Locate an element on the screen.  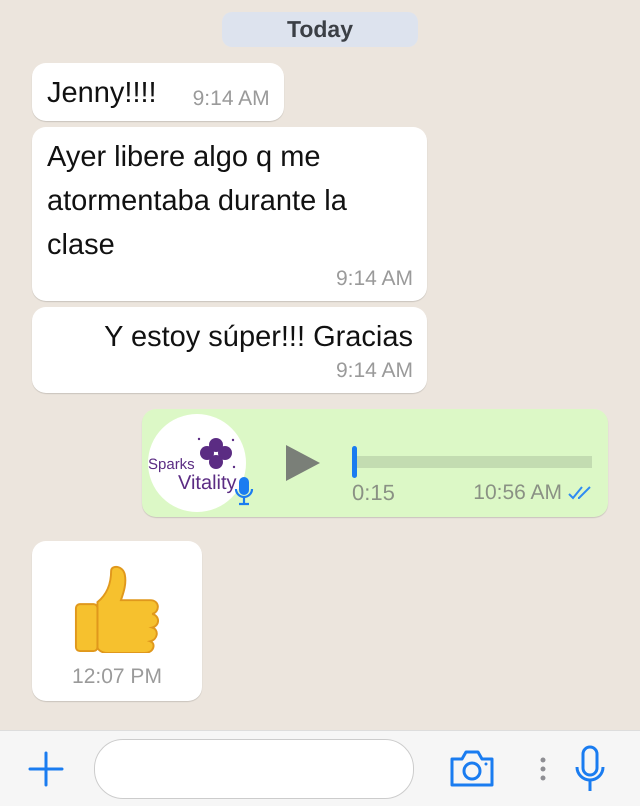
date-label: Today is located at coordinates (320, 29).